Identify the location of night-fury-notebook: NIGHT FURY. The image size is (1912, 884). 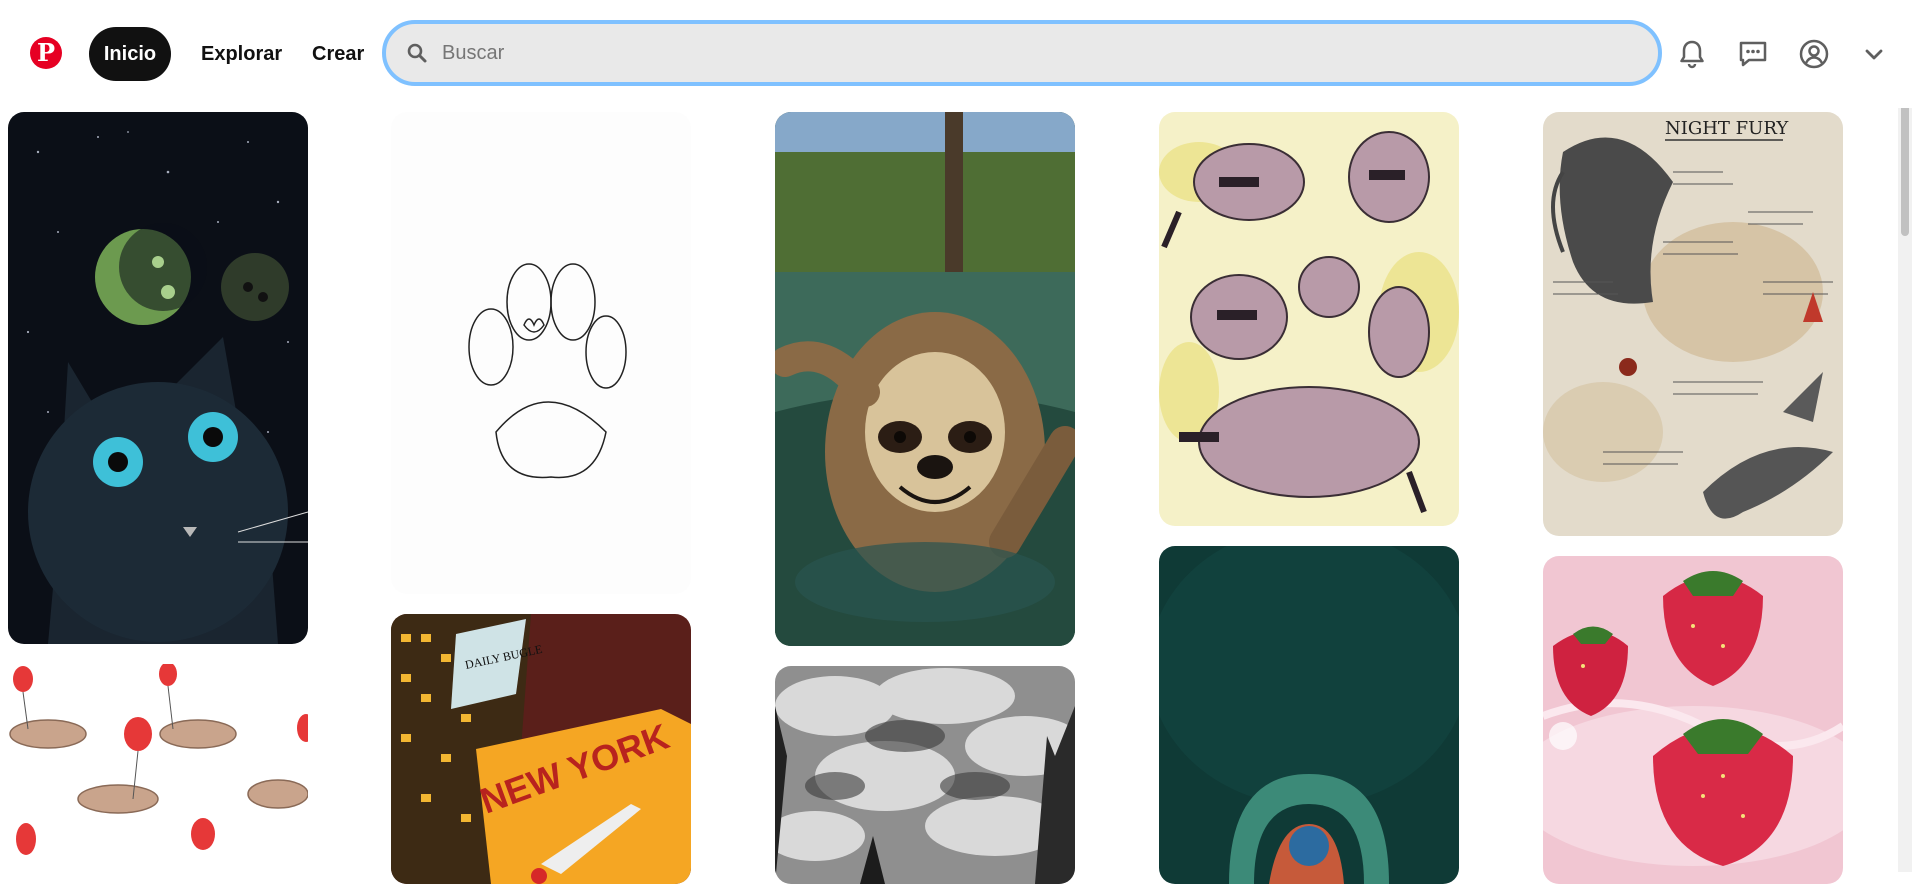
(1693, 324).